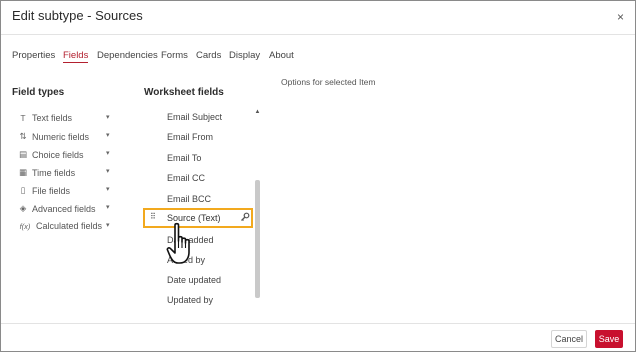 Image resolution: width=636 pixels, height=352 pixels. What do you see at coordinates (58, 154) in the screenshot?
I see `field-type-label: Choice fields` at bounding box center [58, 154].